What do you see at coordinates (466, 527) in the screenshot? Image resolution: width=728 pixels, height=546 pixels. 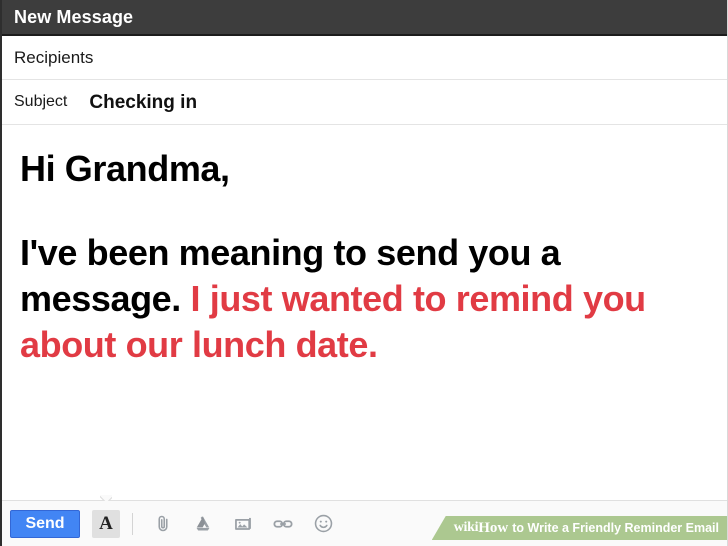 I see `watermark-wiki-text: wiki` at bounding box center [466, 527].